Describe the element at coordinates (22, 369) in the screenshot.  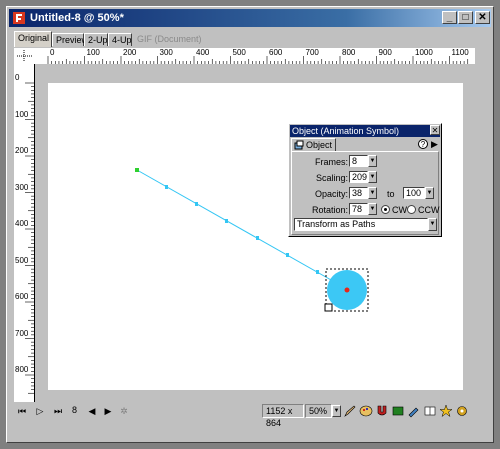
I see `ruler-v-label: 800` at that location.